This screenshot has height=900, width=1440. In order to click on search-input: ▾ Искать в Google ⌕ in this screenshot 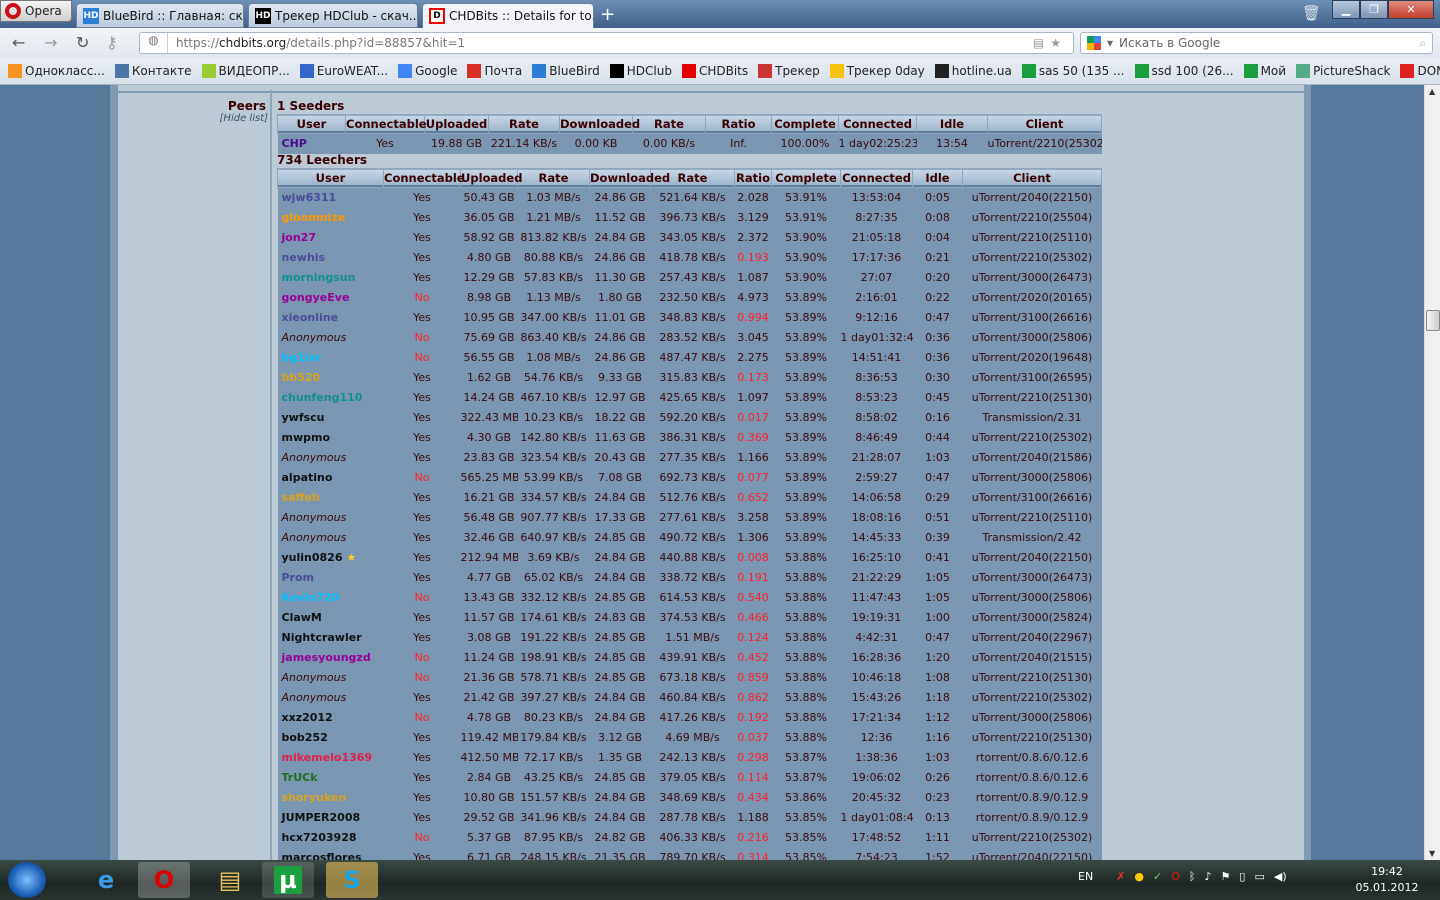, I will do `click(1256, 43)`.